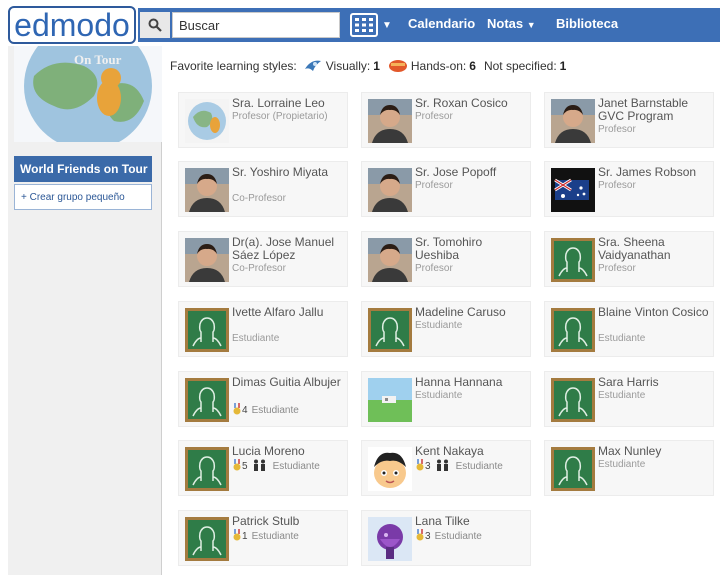 The width and height of the screenshot is (720, 575). Describe the element at coordinates (505, 23) in the screenshot. I see `nav-notas-label: Notas` at that location.